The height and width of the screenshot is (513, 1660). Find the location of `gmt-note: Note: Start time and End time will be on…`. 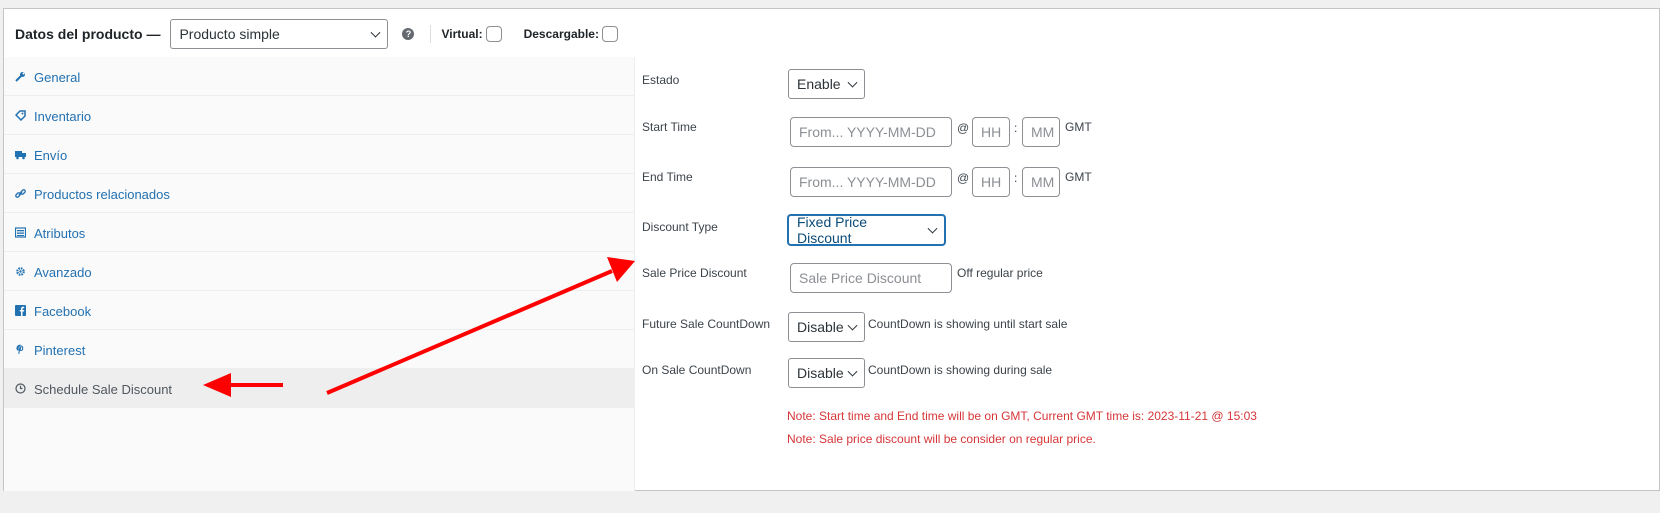

gmt-note: Note: Start time and End time will be on… is located at coordinates (1022, 416).